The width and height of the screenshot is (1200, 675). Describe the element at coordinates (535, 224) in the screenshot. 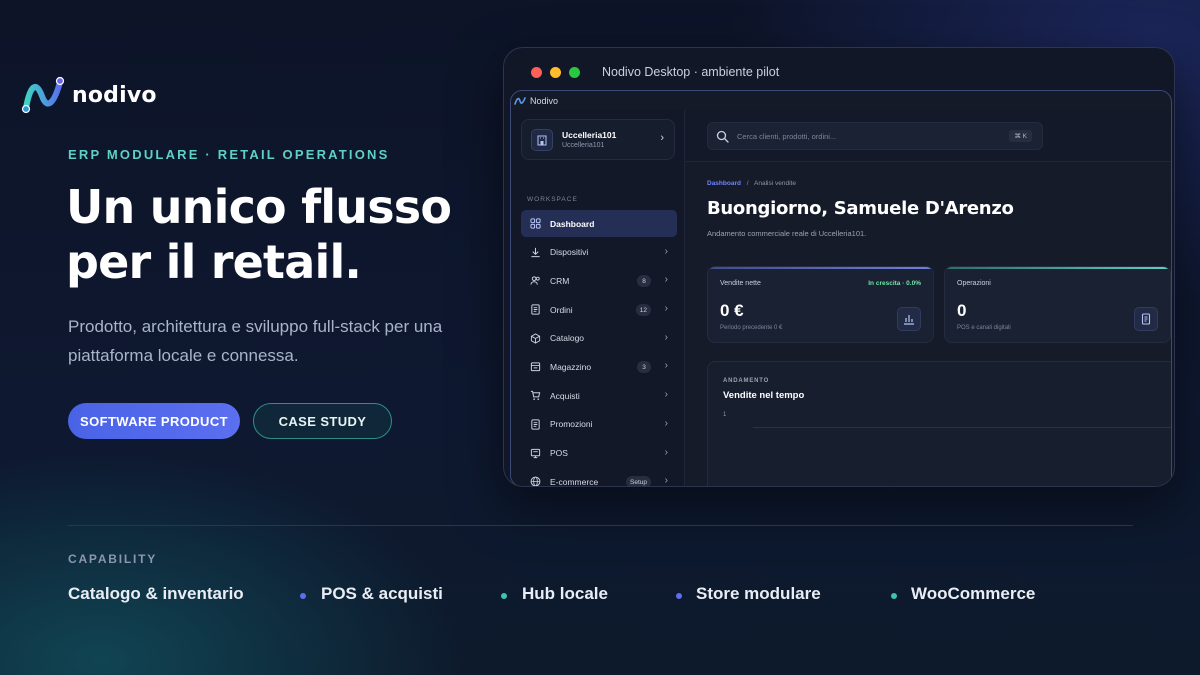

I see `grid-icon` at that location.